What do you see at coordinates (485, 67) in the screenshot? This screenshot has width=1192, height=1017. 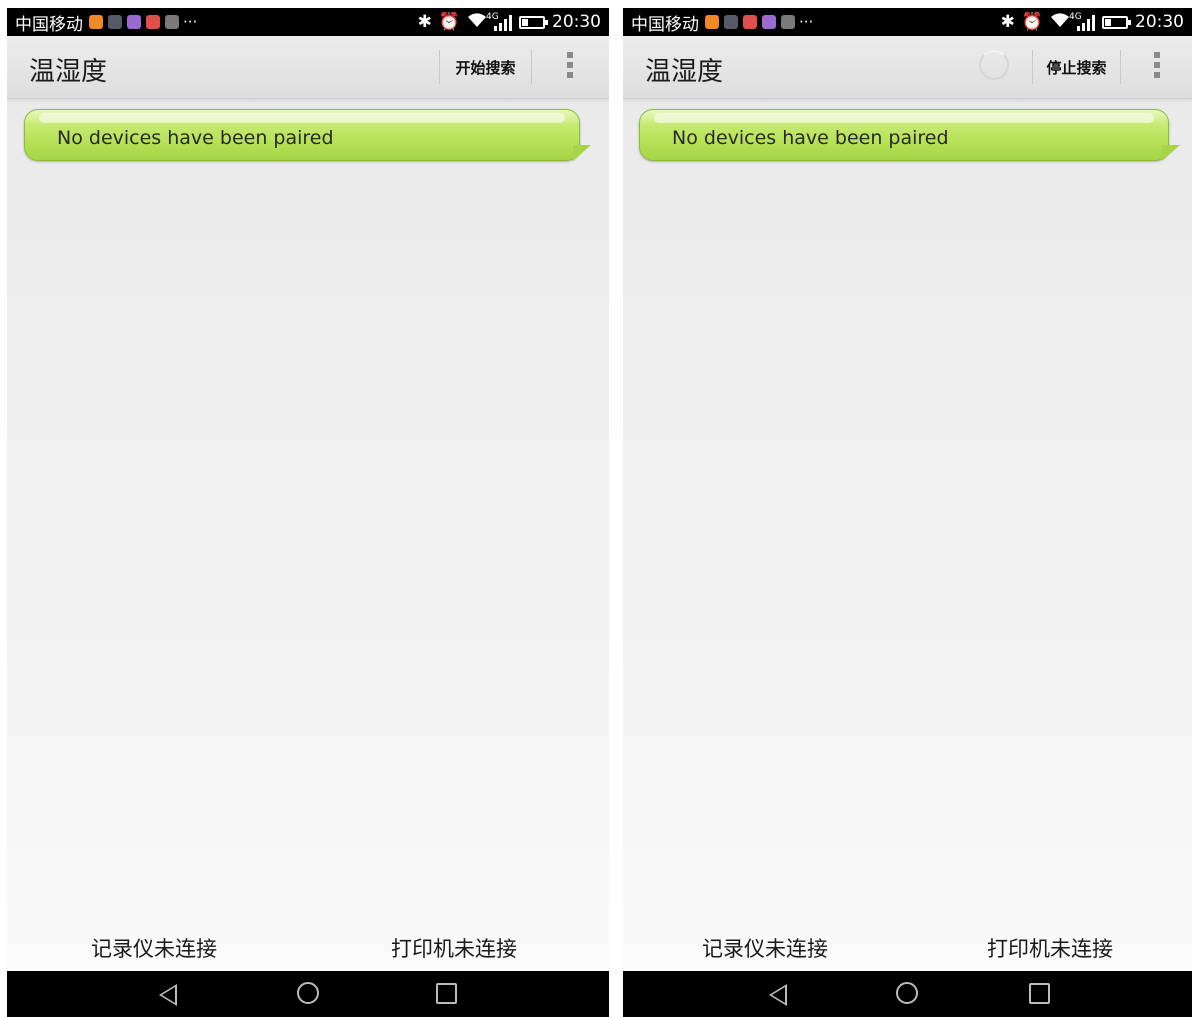 I see `start-search-button: 开始搜索` at bounding box center [485, 67].